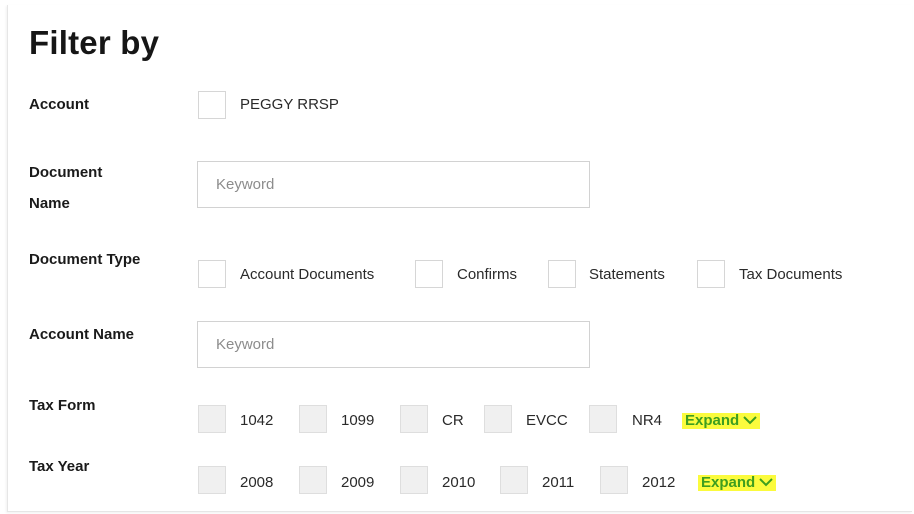  What do you see at coordinates (712, 420) in the screenshot?
I see `tax-form-expand-label: Expand` at bounding box center [712, 420].